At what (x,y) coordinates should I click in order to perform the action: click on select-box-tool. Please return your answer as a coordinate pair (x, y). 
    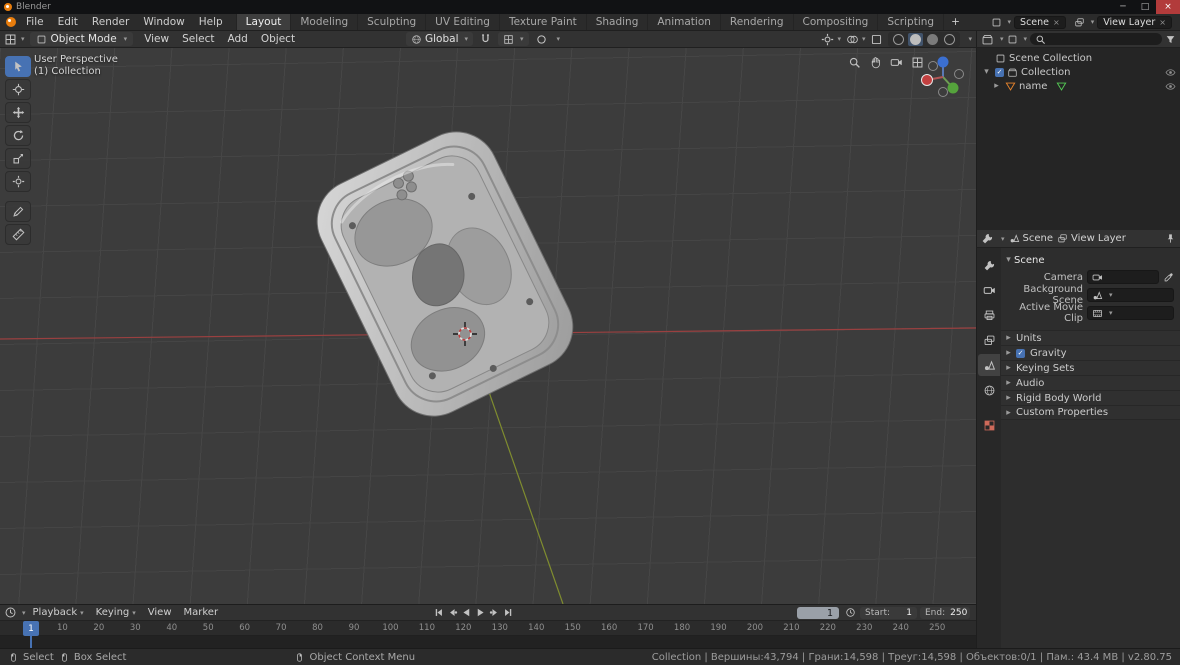
    Looking at the image, I should click on (18, 66).